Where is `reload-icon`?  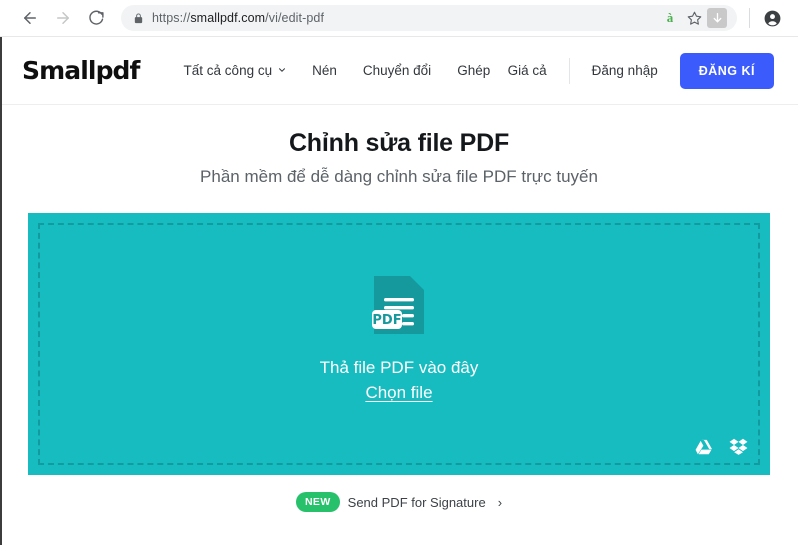
reload-icon is located at coordinates (96, 18).